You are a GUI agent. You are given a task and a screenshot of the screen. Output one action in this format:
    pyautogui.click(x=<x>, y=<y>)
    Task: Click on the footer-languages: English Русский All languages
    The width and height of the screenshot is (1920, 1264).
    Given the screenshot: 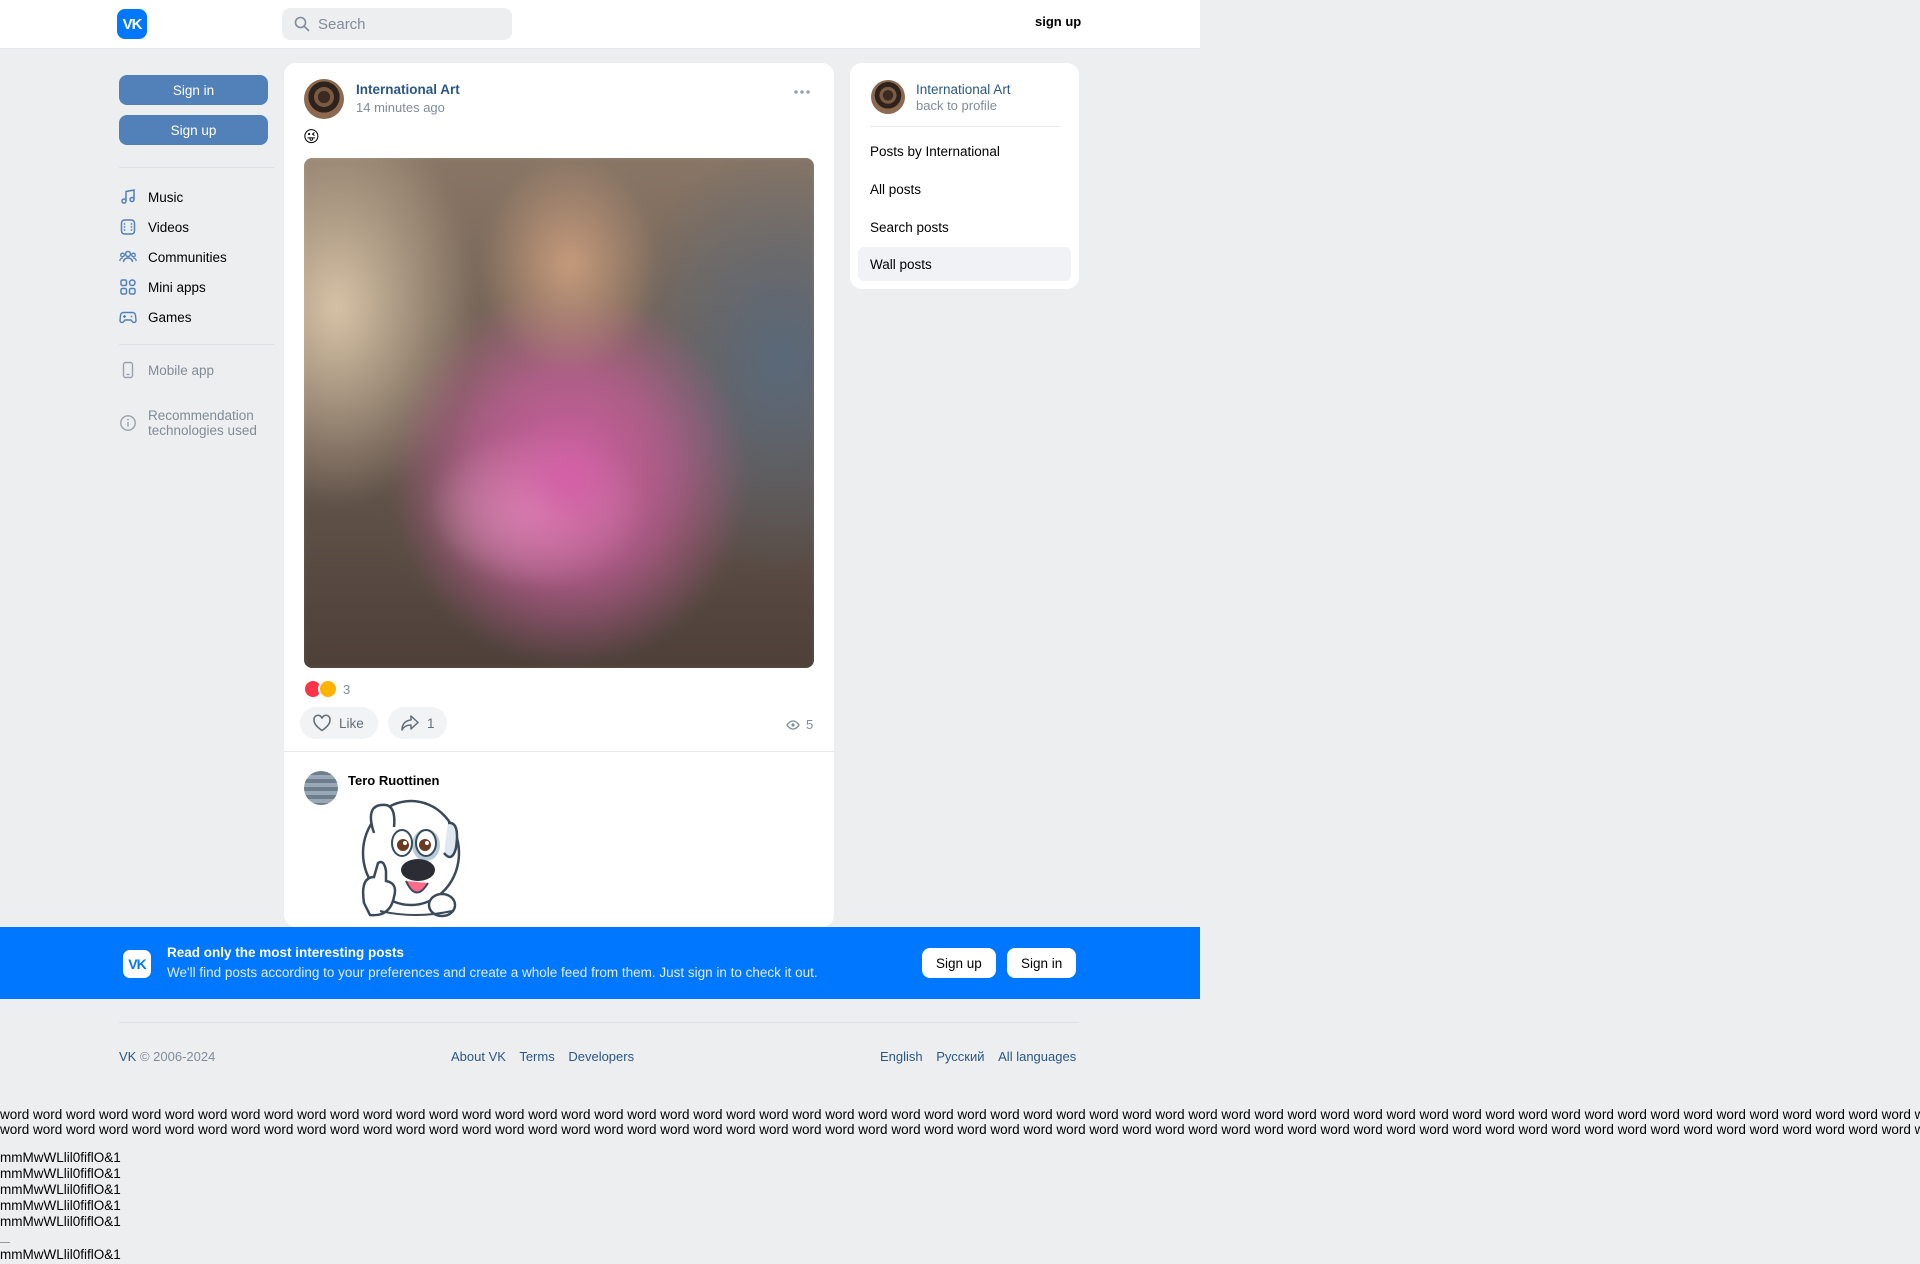 What is the action you would take?
    pyautogui.click(x=978, y=1056)
    